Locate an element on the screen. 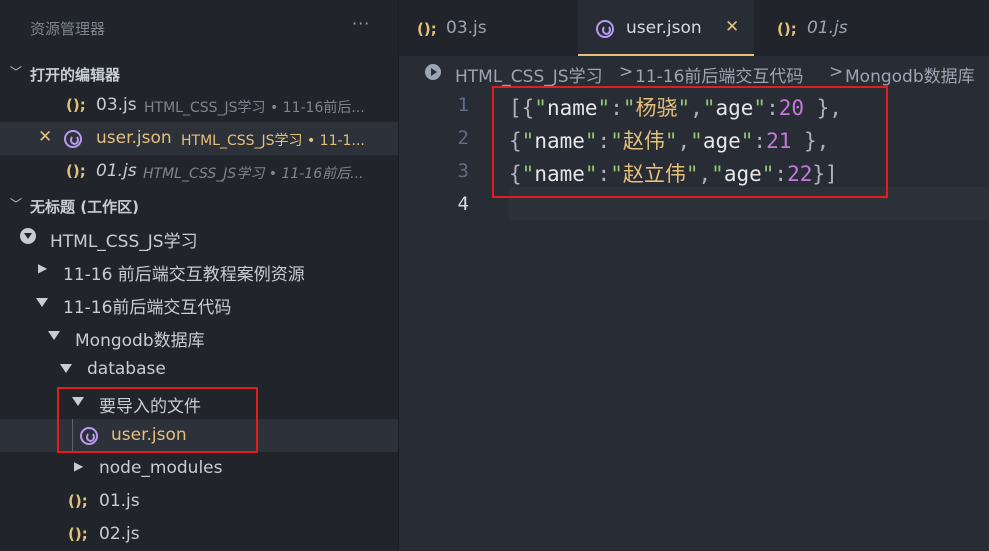 This screenshot has height=551, width=989. tab-label: 01.js is located at coordinates (827, 28).